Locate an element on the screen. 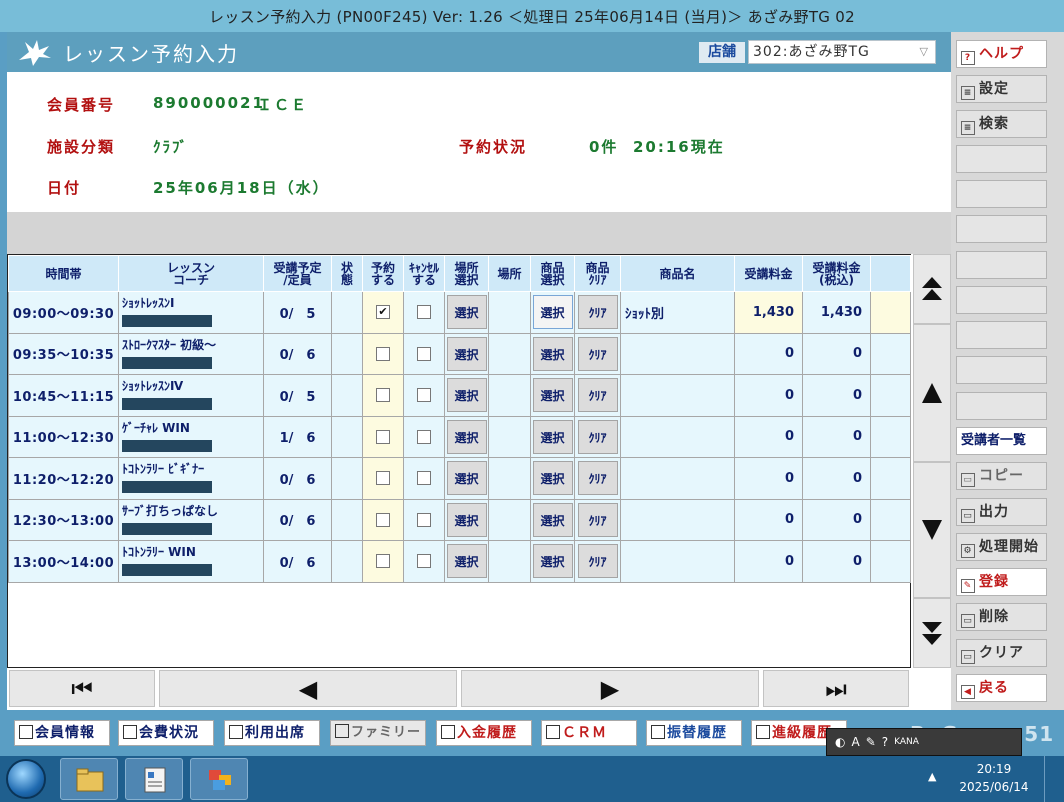 This screenshot has height=802, width=1064. scroll-down-button is located at coordinates (932, 530).